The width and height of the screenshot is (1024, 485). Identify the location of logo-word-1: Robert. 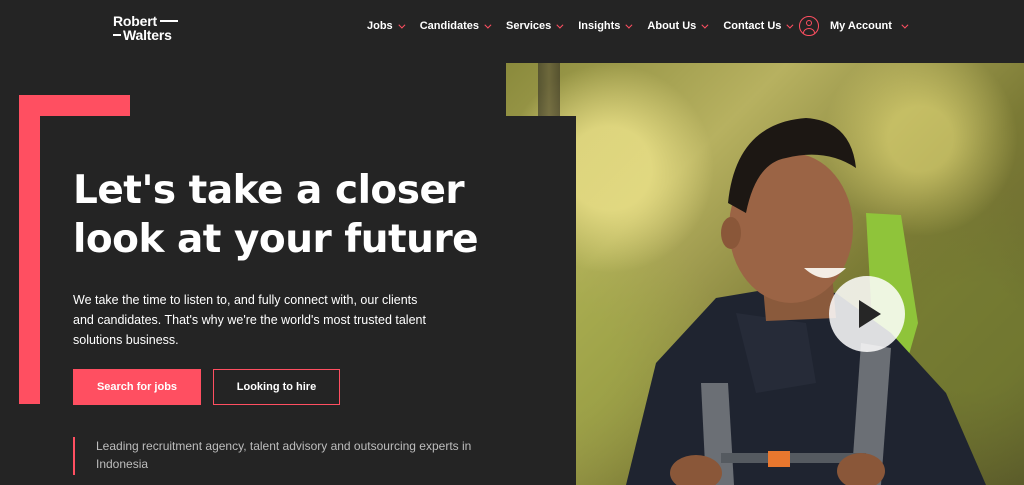
(135, 21).